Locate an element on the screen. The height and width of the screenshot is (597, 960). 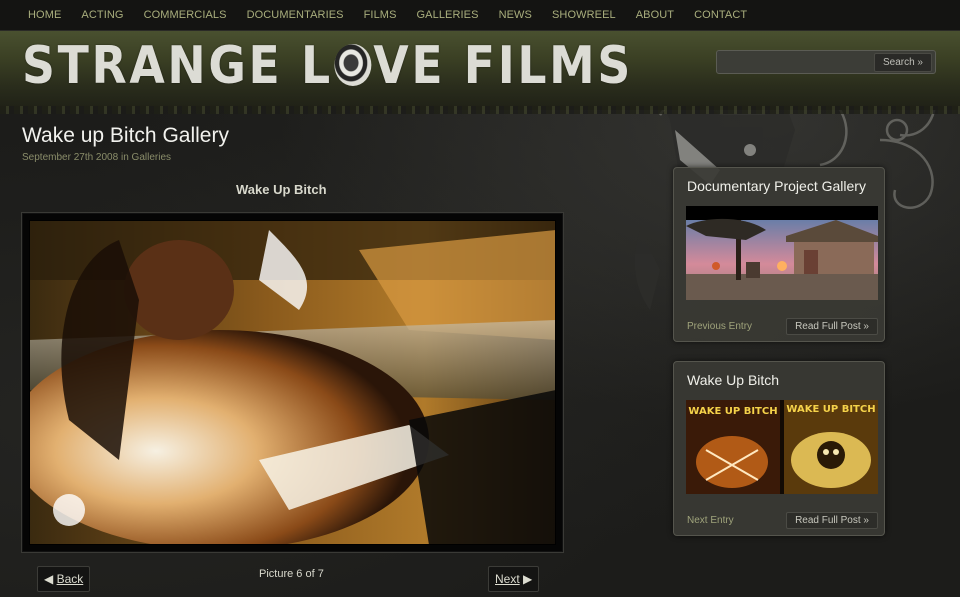
site-logo: STRANGE L VE FILMS is located at coordinates (327, 66).